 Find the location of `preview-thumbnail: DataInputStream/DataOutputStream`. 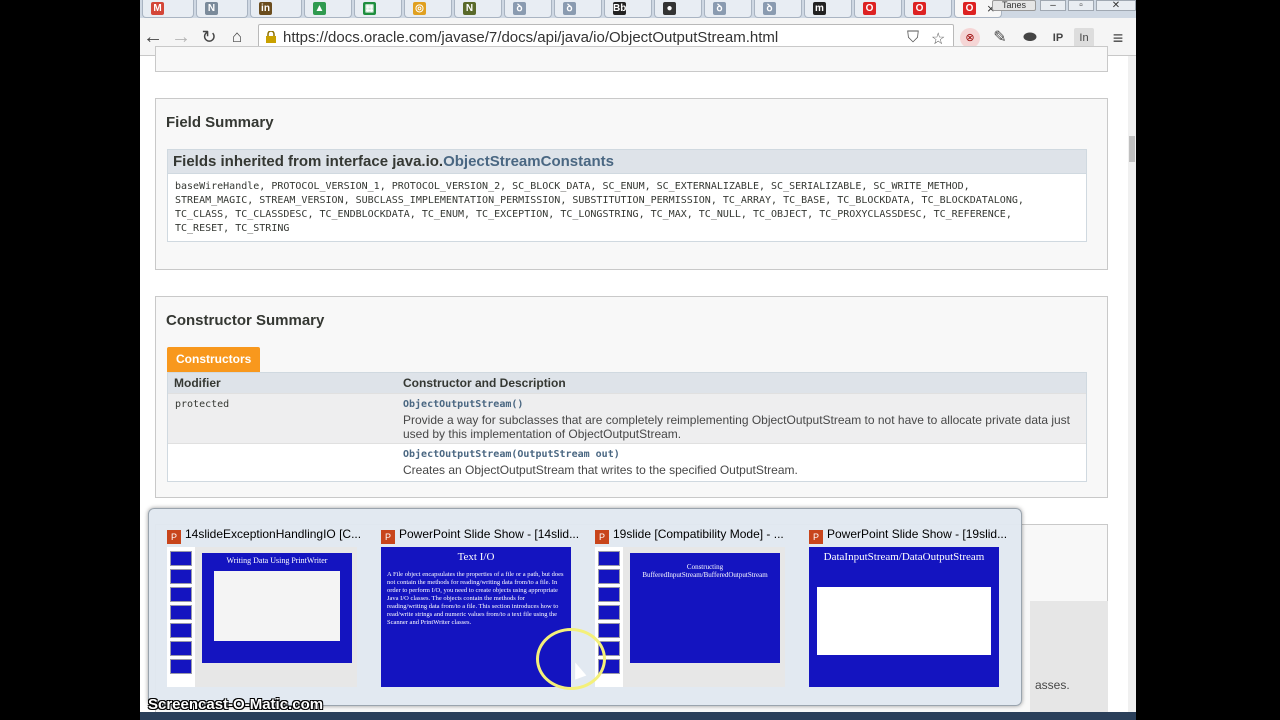

preview-thumbnail: DataInputStream/DataOutputStream is located at coordinates (904, 617).